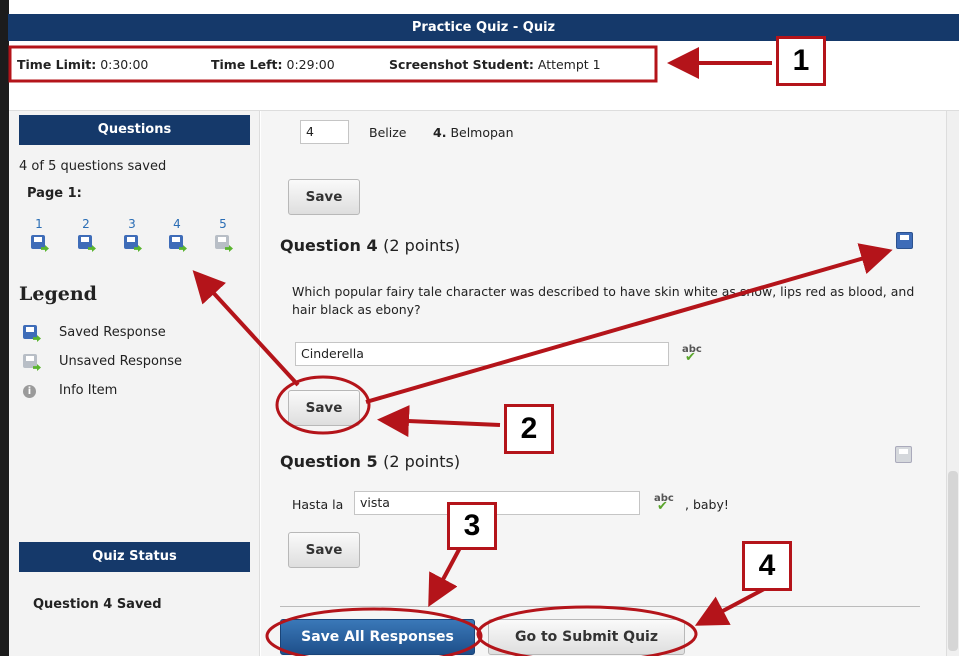  Describe the element at coordinates (88, 390) in the screenshot. I see `legend-label: Info Item` at that location.